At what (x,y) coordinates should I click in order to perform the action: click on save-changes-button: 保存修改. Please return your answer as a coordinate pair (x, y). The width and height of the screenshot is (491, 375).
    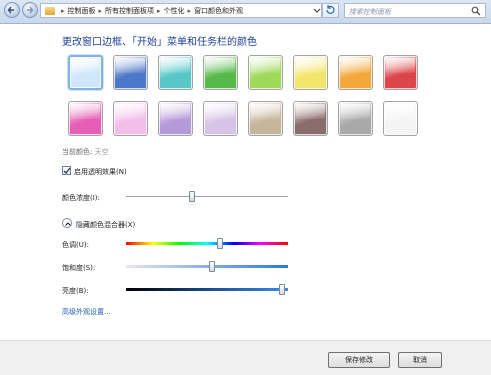
    Looking at the image, I should click on (359, 360).